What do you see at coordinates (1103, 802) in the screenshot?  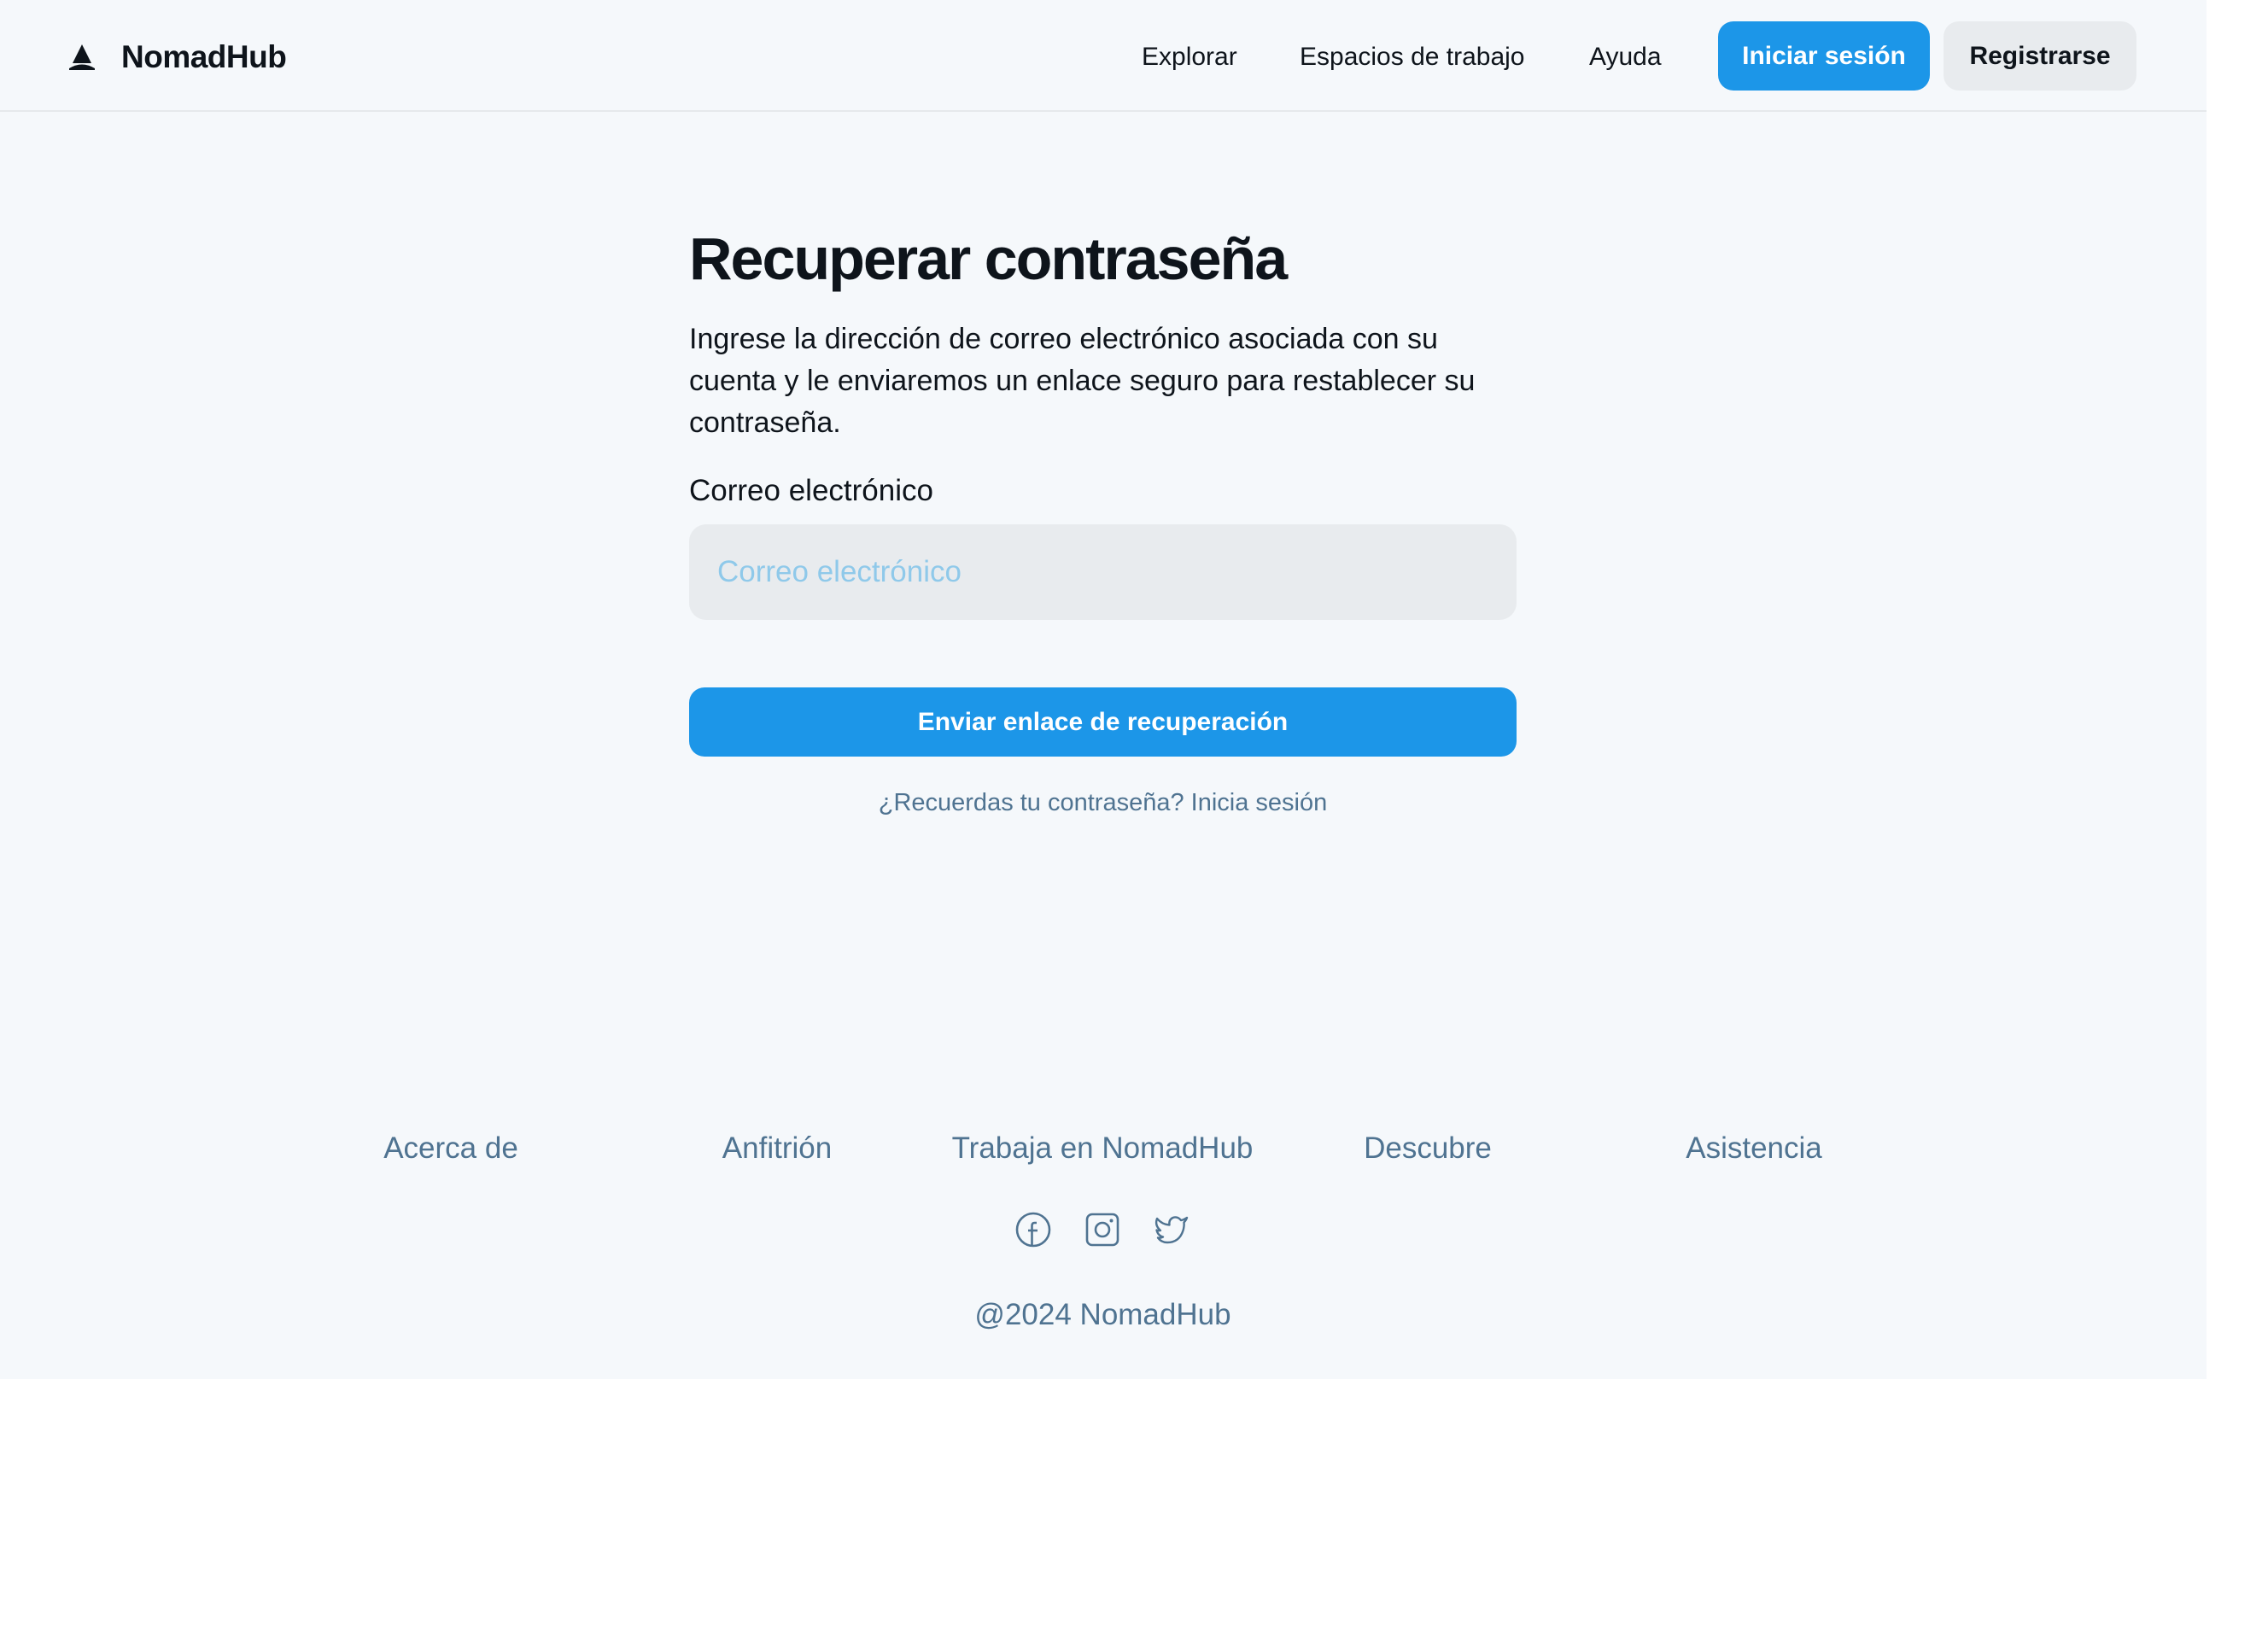 I see `login-link: ¿Recuerdas tu contraseña? Inicia sesión` at bounding box center [1103, 802].